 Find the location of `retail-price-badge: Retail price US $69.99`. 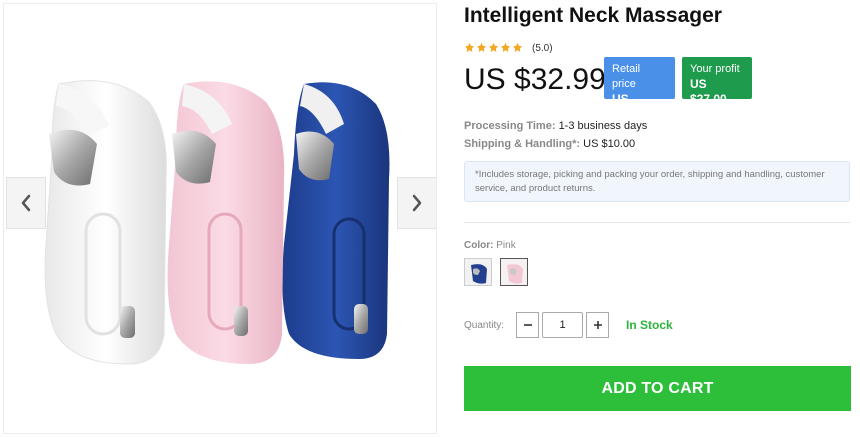

retail-price-badge: Retail price US $69.99 is located at coordinates (639, 89).